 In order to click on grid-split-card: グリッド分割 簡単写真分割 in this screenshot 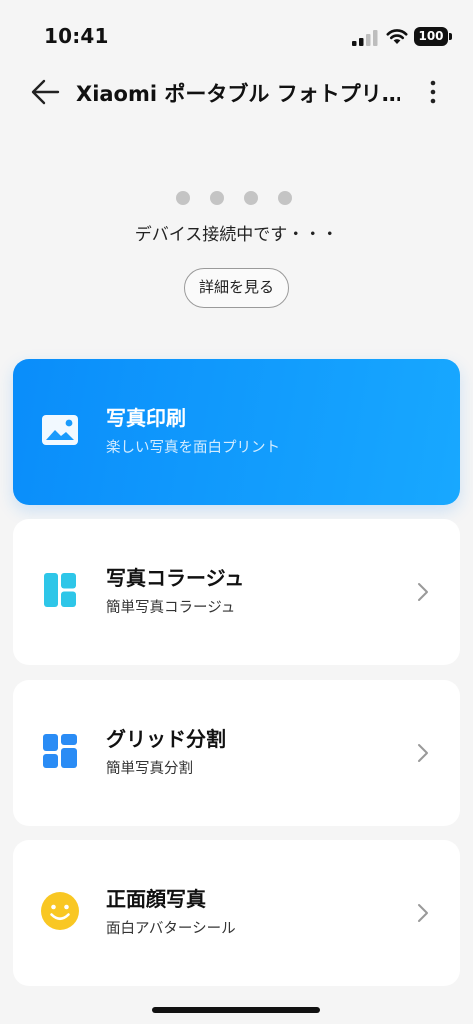, I will do `click(236, 753)`.